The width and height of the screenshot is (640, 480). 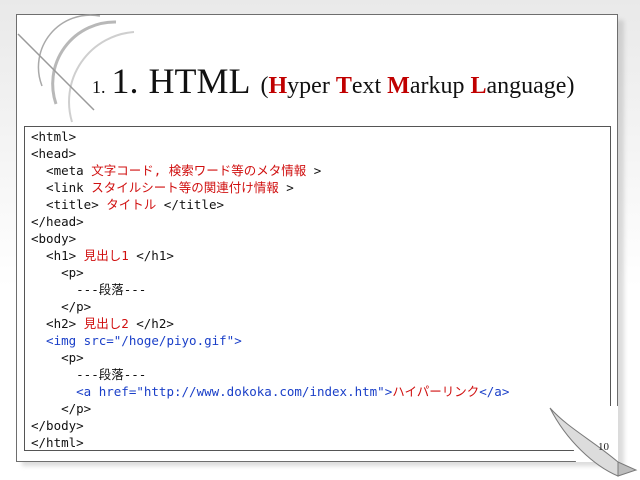 What do you see at coordinates (54, 153) in the screenshot?
I see `code-line: <head>` at bounding box center [54, 153].